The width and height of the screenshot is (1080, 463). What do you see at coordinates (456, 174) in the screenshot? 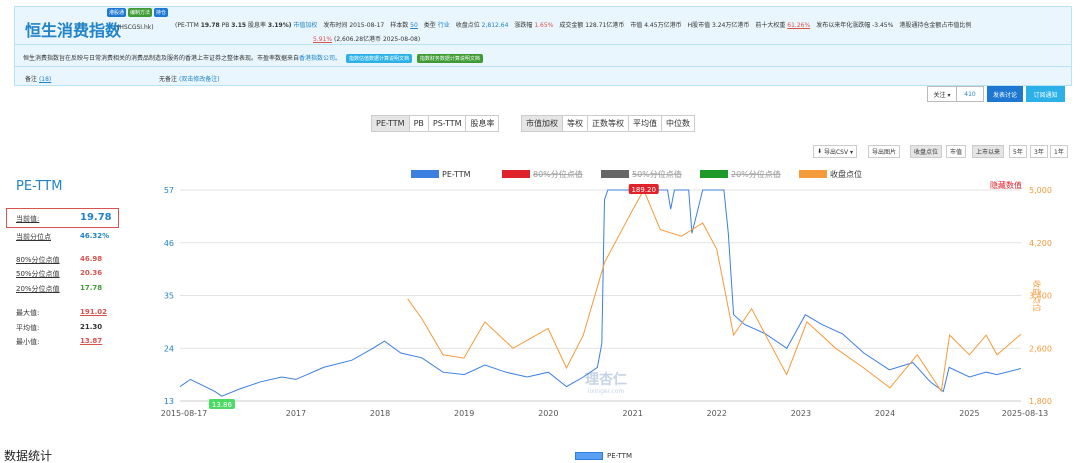
I see `legend-label: PE-TTM` at bounding box center [456, 174].